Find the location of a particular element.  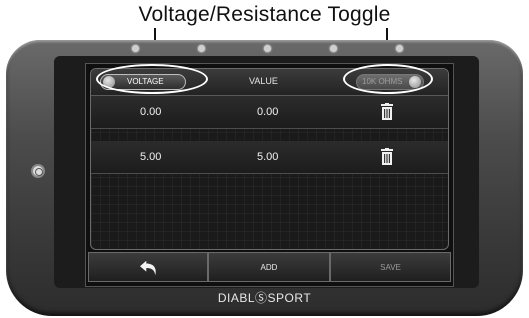

table-row: 5.00 5.00 is located at coordinates (269, 157).